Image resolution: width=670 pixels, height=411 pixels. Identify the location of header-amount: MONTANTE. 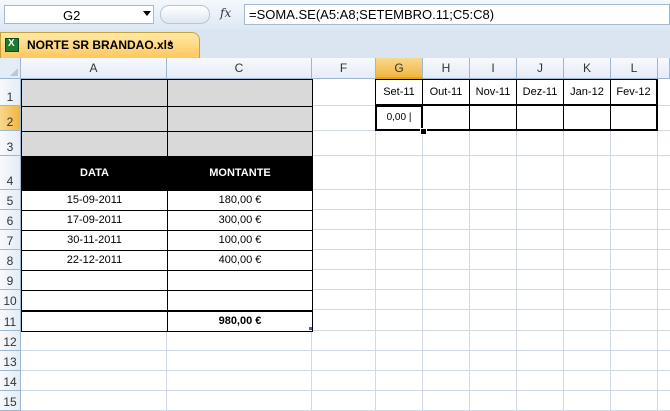
(240, 173).